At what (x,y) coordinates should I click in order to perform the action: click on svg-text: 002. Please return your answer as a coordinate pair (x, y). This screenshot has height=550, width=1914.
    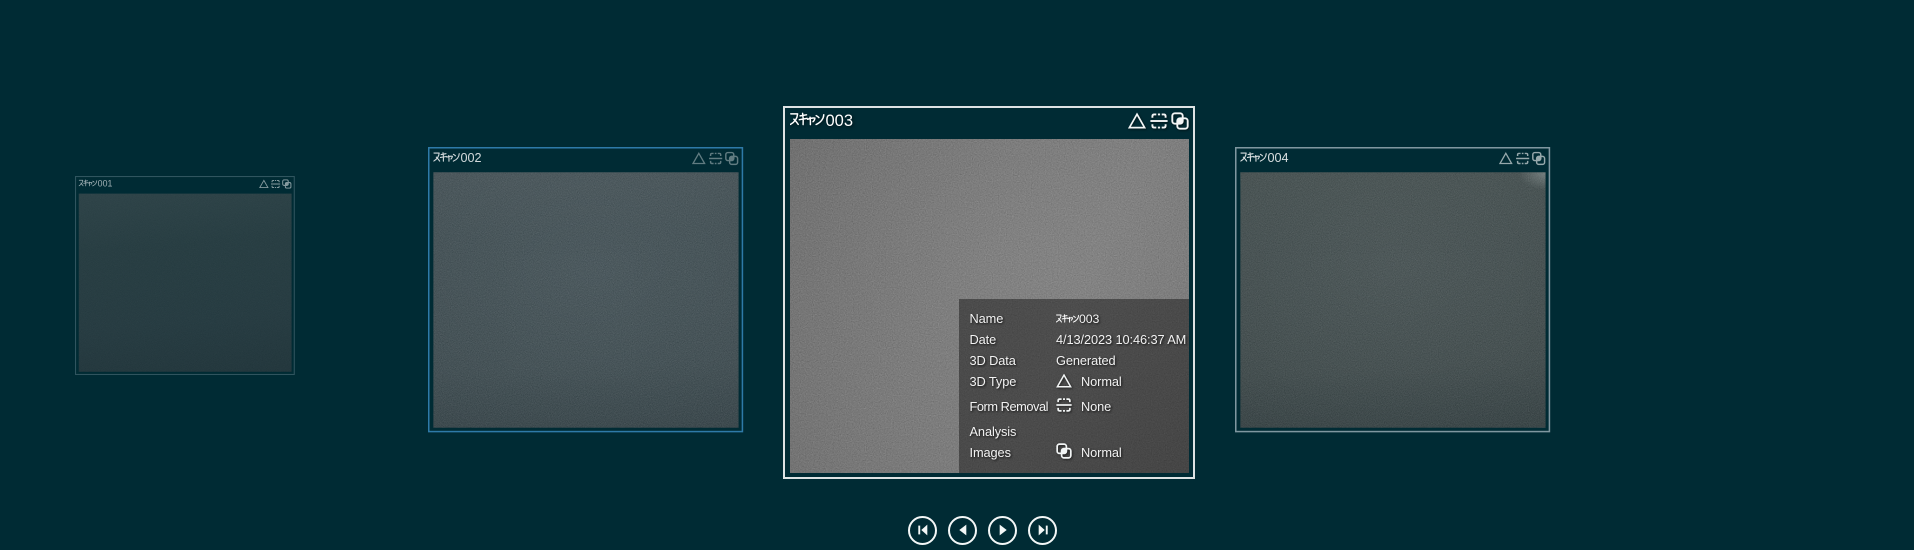
    Looking at the image, I should click on (470, 158).